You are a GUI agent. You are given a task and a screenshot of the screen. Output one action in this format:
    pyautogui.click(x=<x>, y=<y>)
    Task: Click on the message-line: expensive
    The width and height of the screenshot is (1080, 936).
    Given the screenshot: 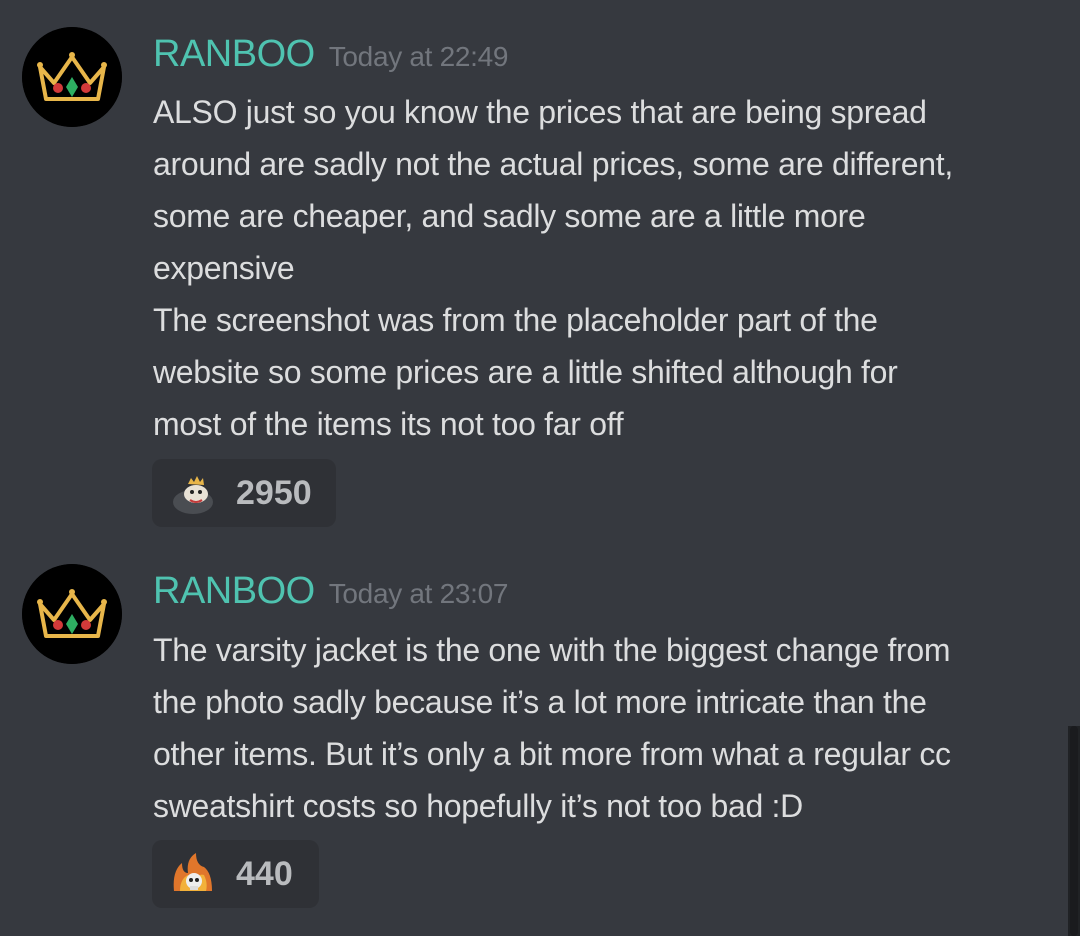 What is the action you would take?
    pyautogui.click(x=224, y=268)
    